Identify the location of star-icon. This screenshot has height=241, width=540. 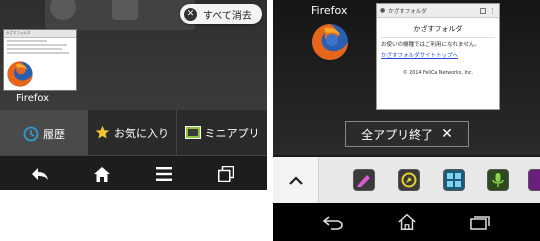
(102, 132).